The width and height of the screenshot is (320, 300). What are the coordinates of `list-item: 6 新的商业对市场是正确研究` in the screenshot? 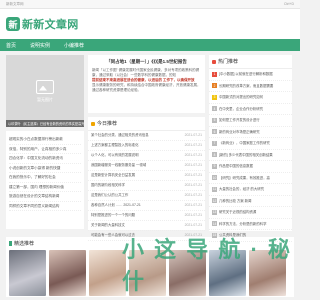 It's located at (250, 132).